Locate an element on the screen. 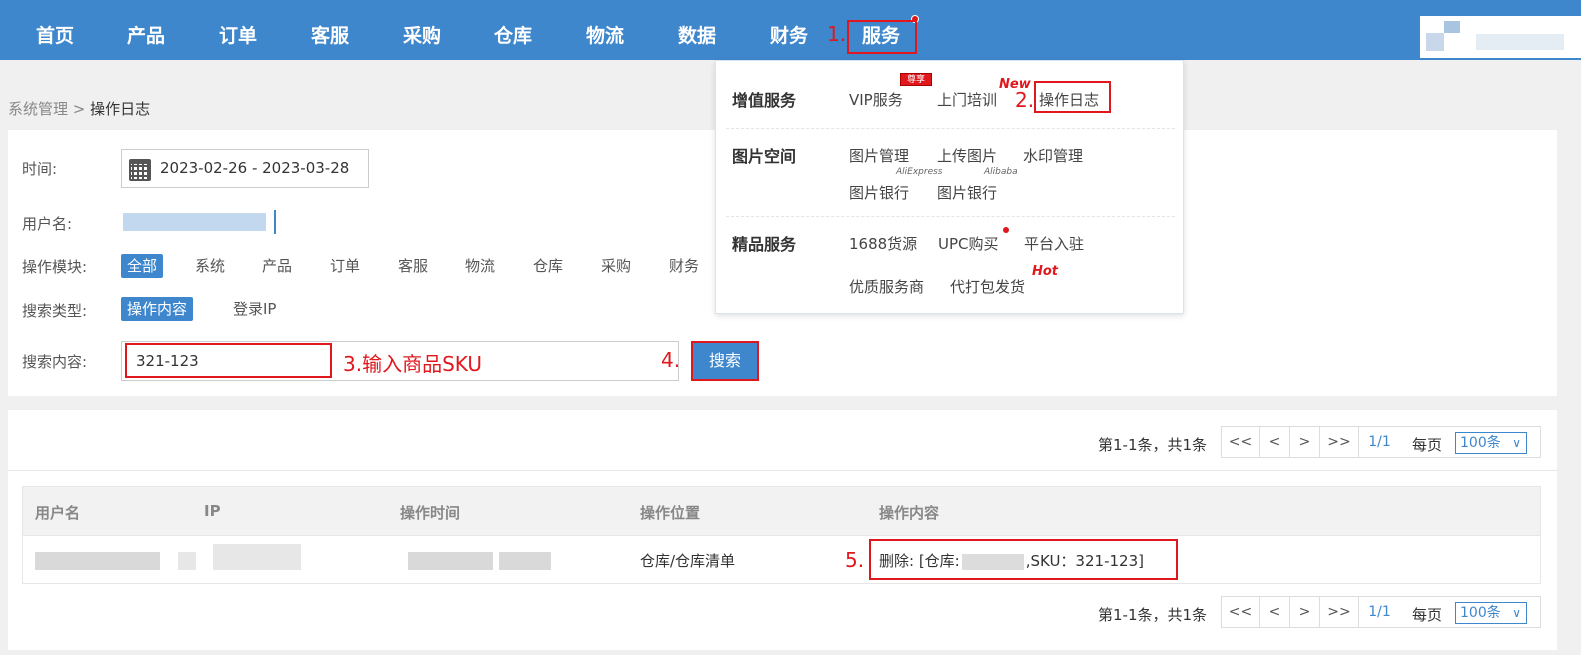 The image size is (1581, 655). per-page-value-bottom: 100条 is located at coordinates (1480, 613).